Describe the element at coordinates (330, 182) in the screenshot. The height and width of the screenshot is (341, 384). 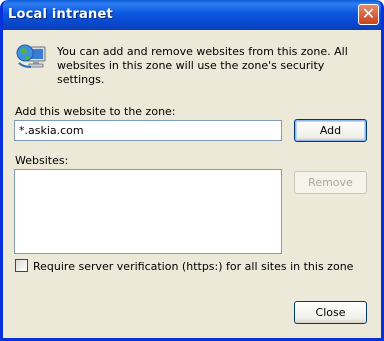
I see `remove-button: Remove` at that location.